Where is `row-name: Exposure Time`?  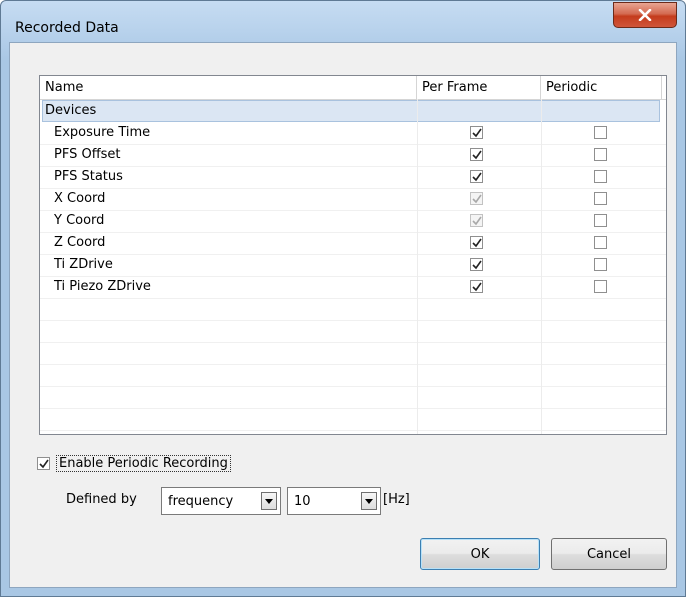 row-name: Exposure Time is located at coordinates (102, 132).